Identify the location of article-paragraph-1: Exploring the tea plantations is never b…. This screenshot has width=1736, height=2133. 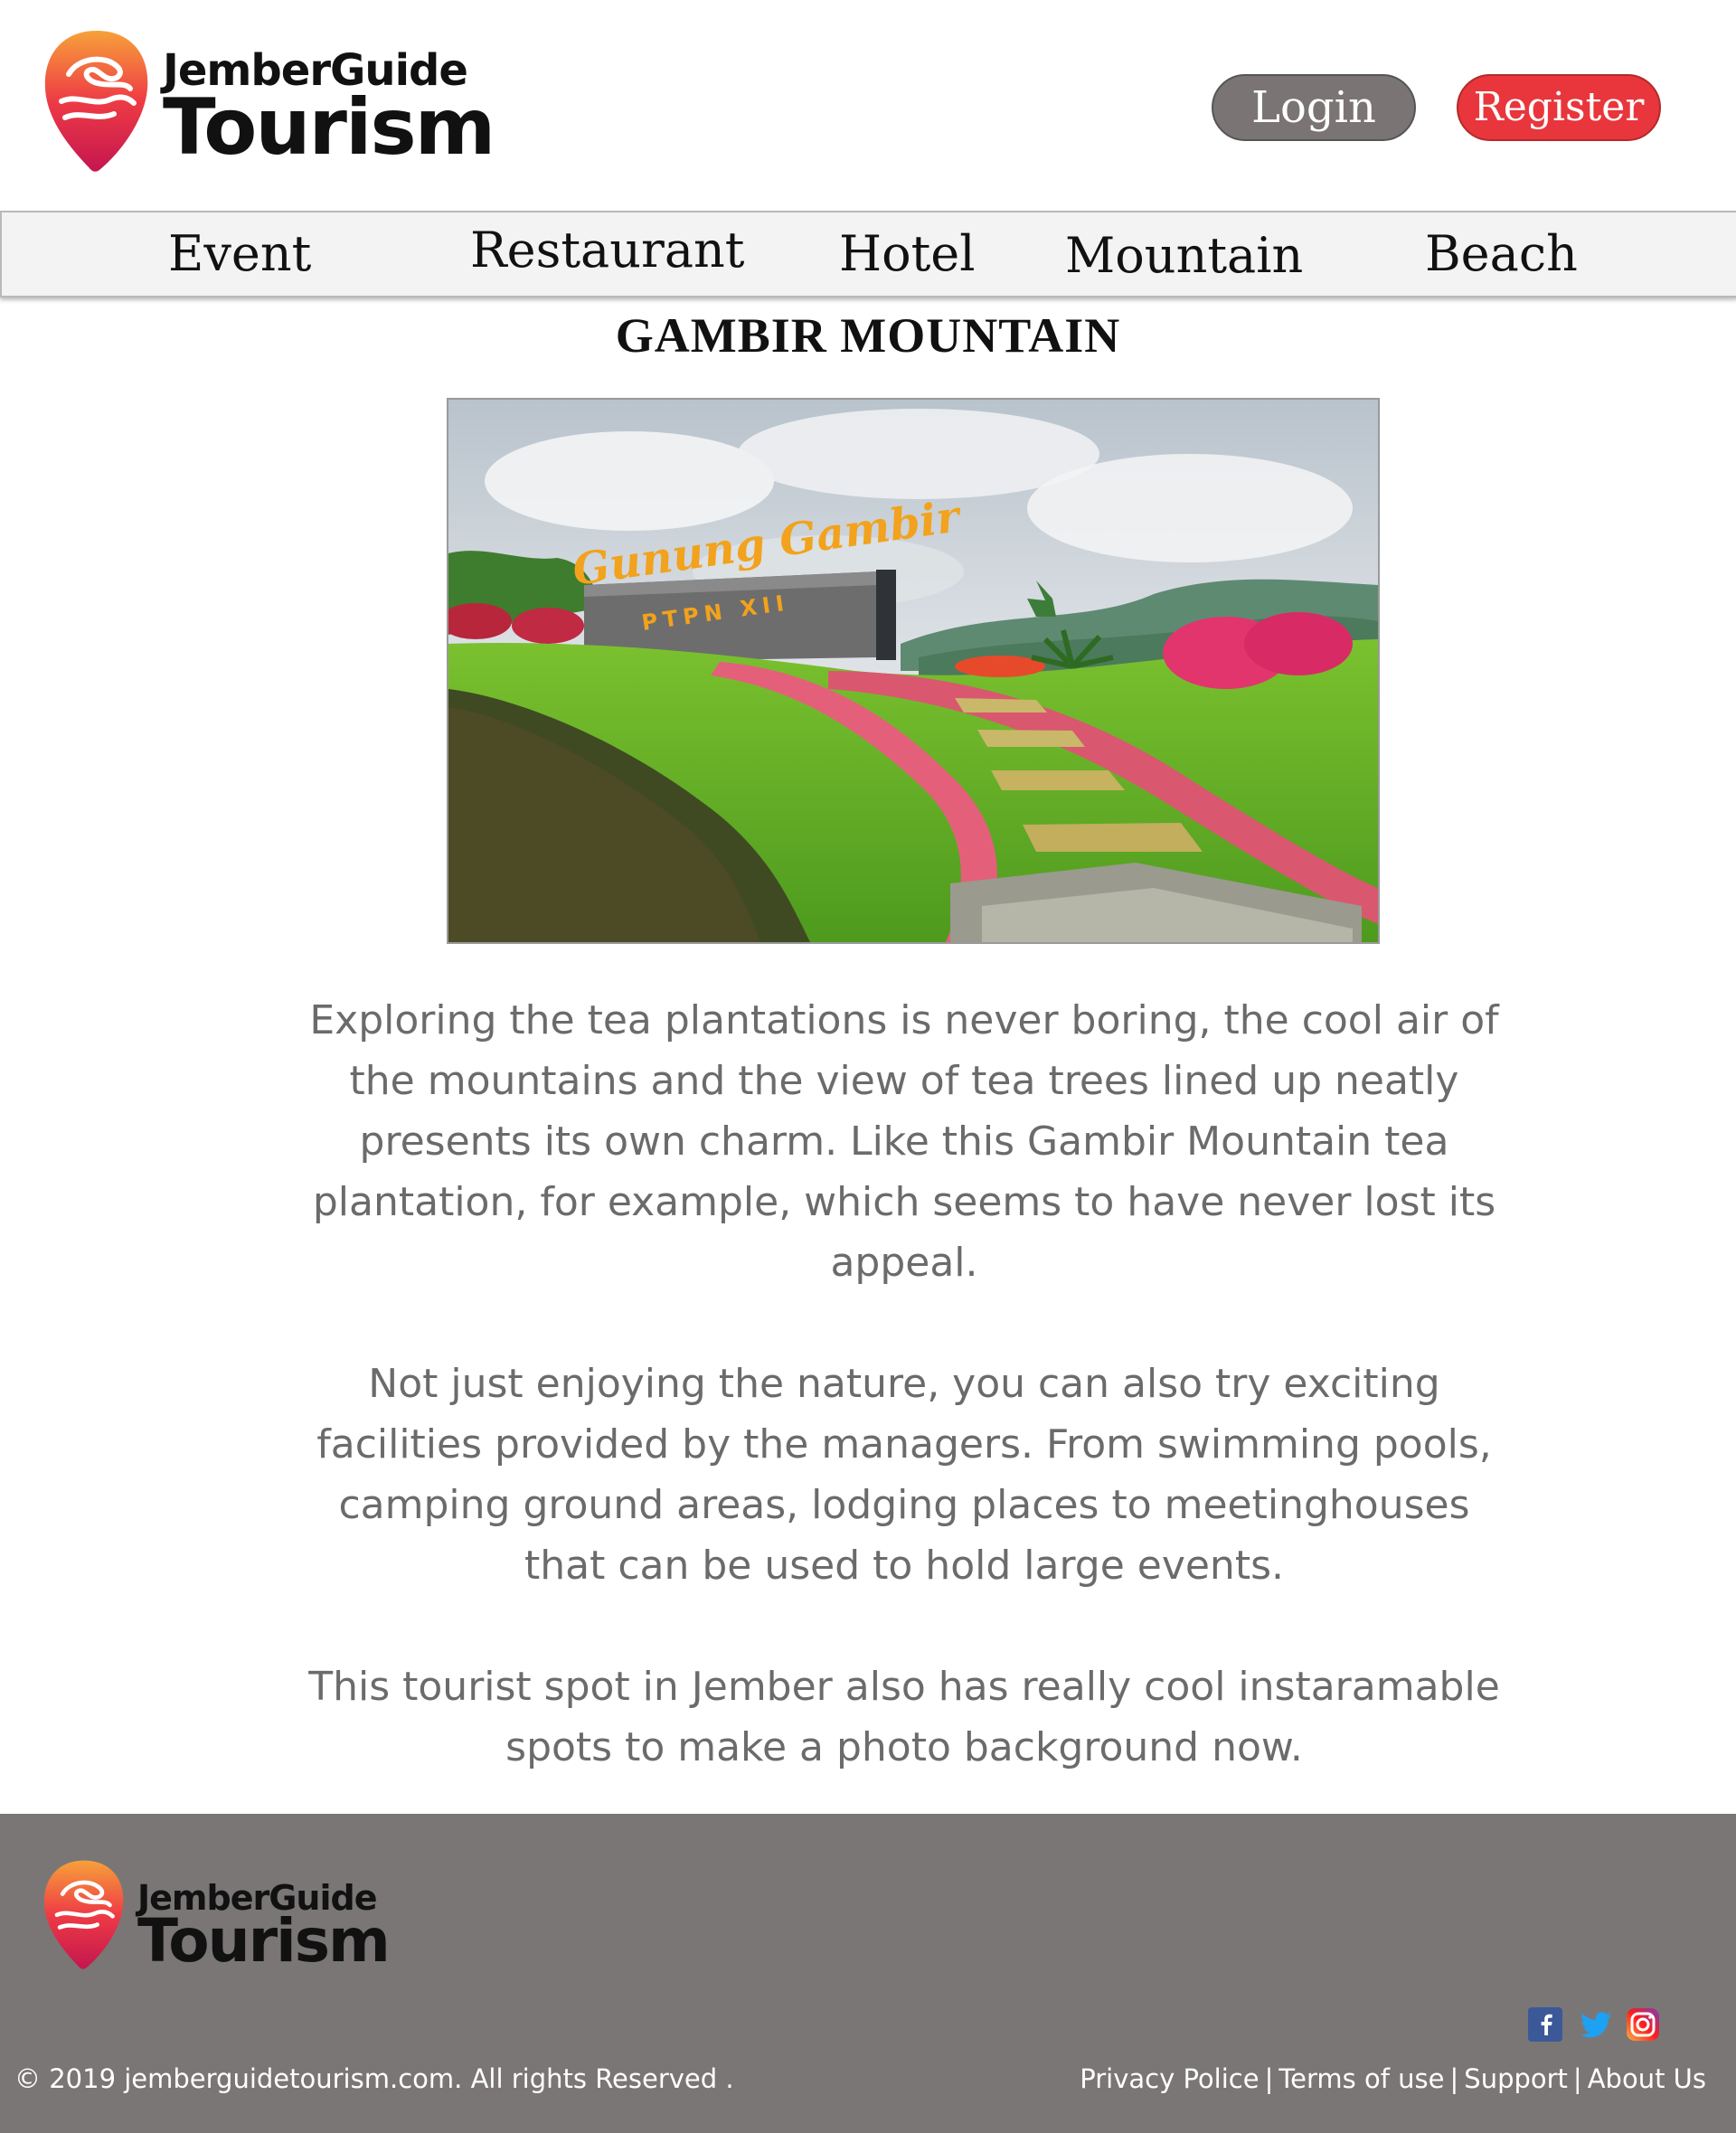
(904, 1141).